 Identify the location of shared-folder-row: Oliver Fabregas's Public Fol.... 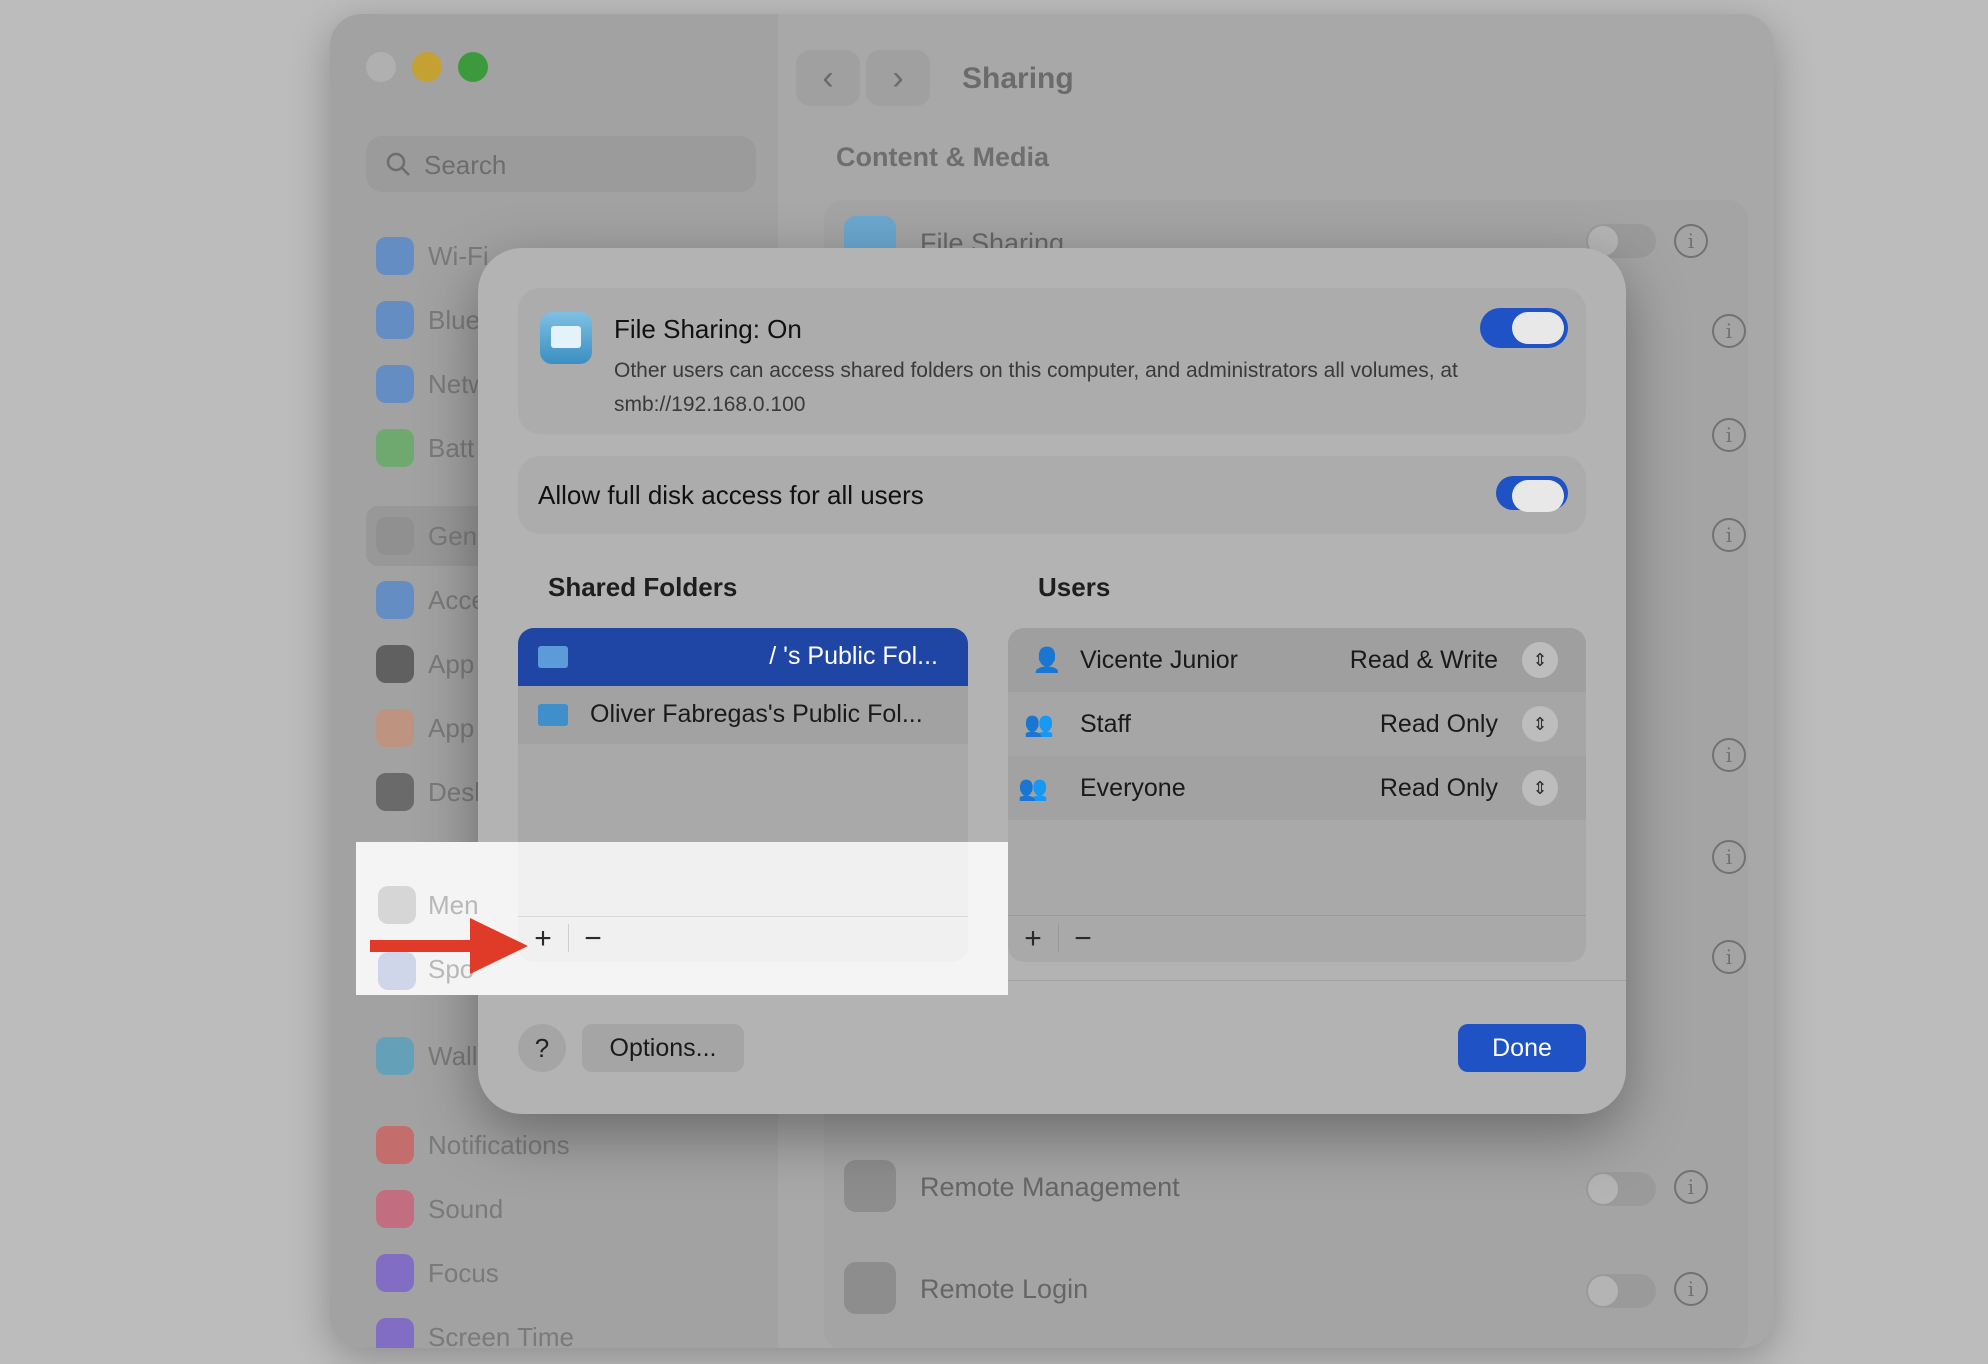
(743, 715).